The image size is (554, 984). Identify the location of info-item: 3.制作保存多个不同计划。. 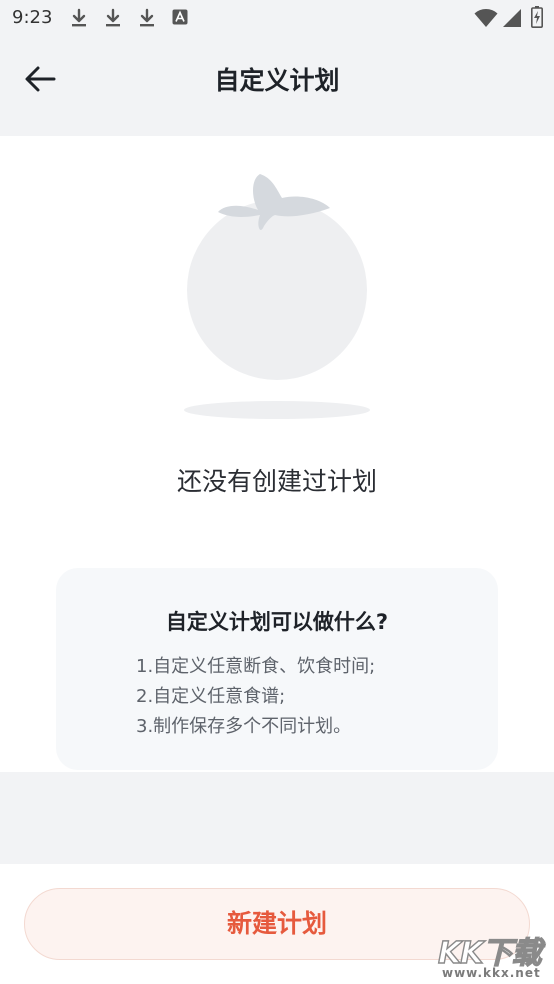
(244, 726).